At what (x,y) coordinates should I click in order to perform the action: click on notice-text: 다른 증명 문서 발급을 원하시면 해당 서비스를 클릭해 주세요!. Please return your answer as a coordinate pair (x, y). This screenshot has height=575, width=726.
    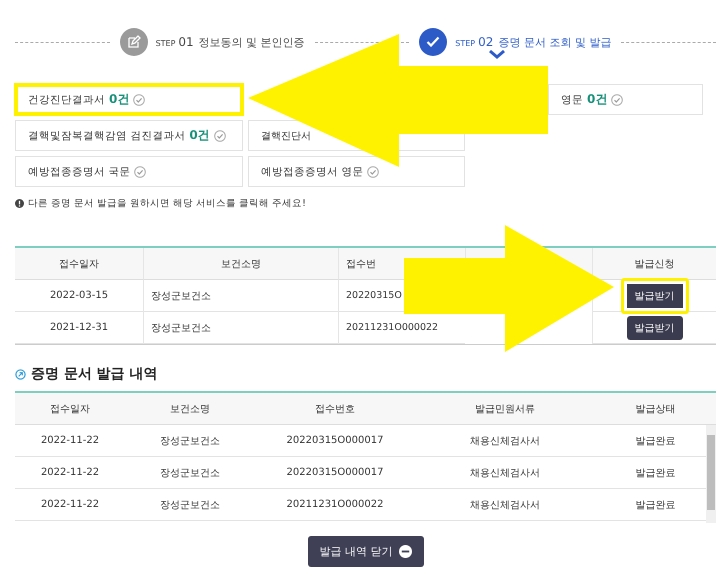
    Looking at the image, I should click on (167, 203).